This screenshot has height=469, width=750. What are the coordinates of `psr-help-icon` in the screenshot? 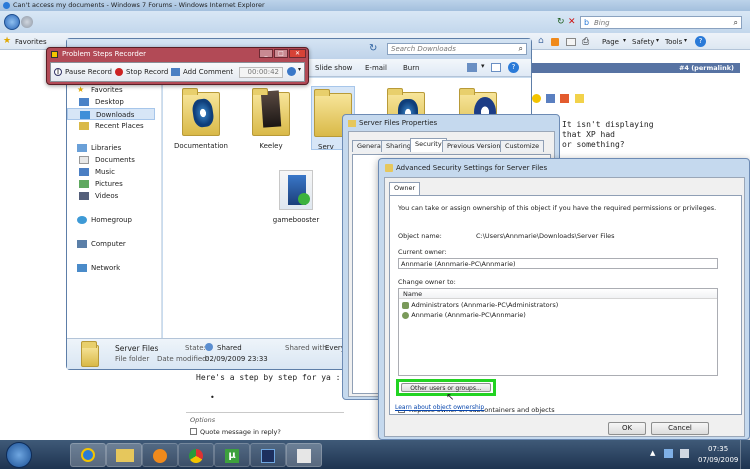 It's located at (291, 71).